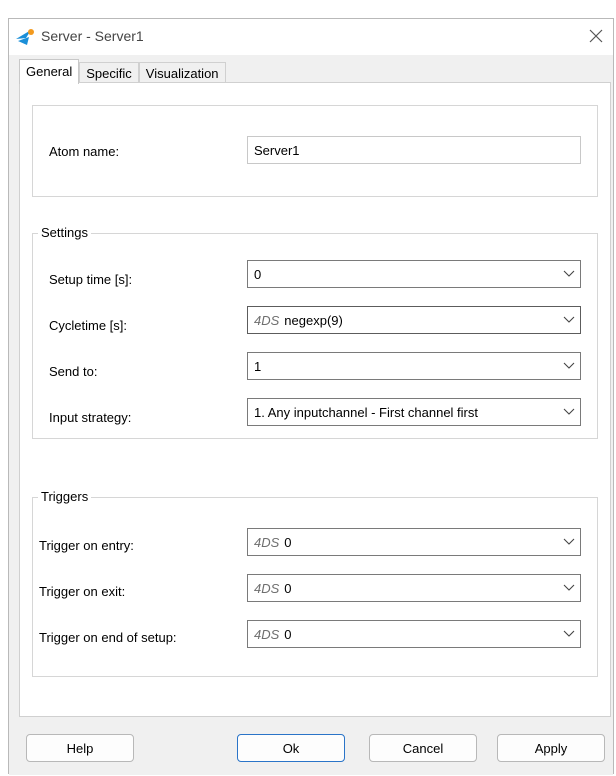 The height and width of the screenshot is (776, 616). Describe the element at coordinates (65, 496) in the screenshot. I see `triggers-group-title: Triggers` at that location.